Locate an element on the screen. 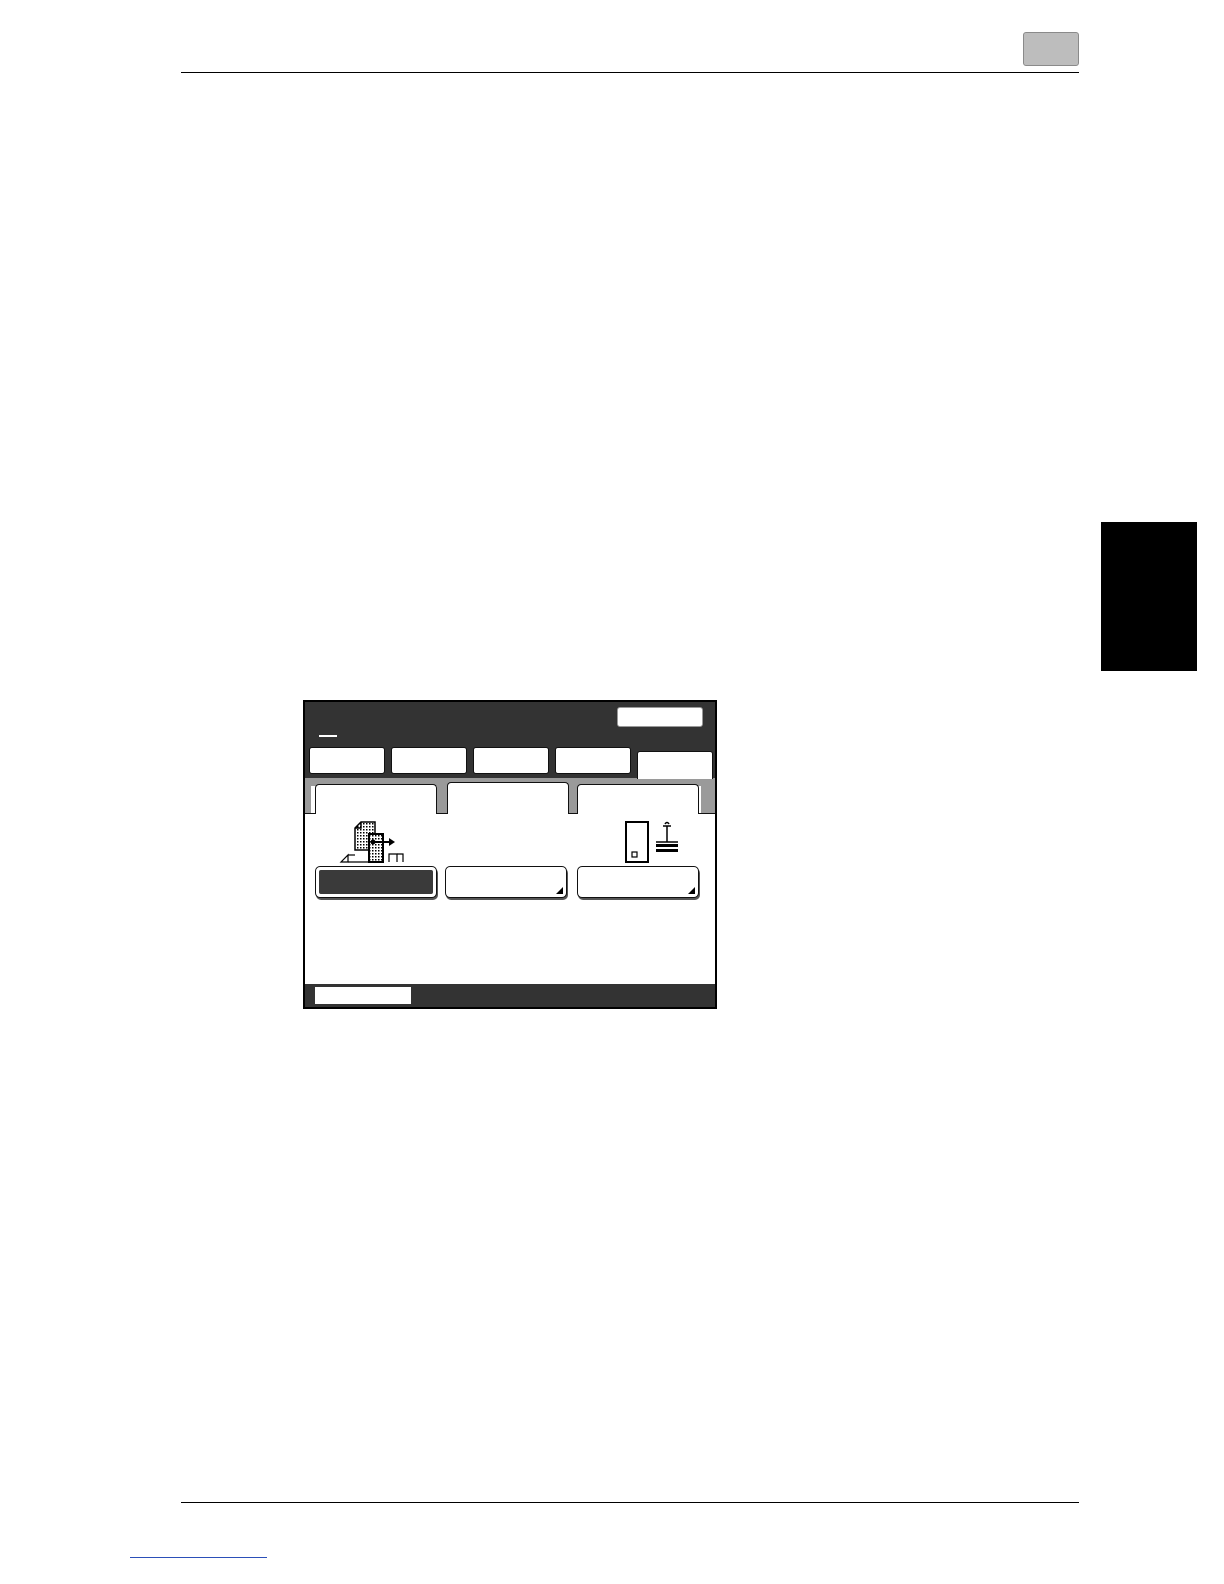 This screenshot has height=1584, width=1224. header-rule is located at coordinates (630, 72).